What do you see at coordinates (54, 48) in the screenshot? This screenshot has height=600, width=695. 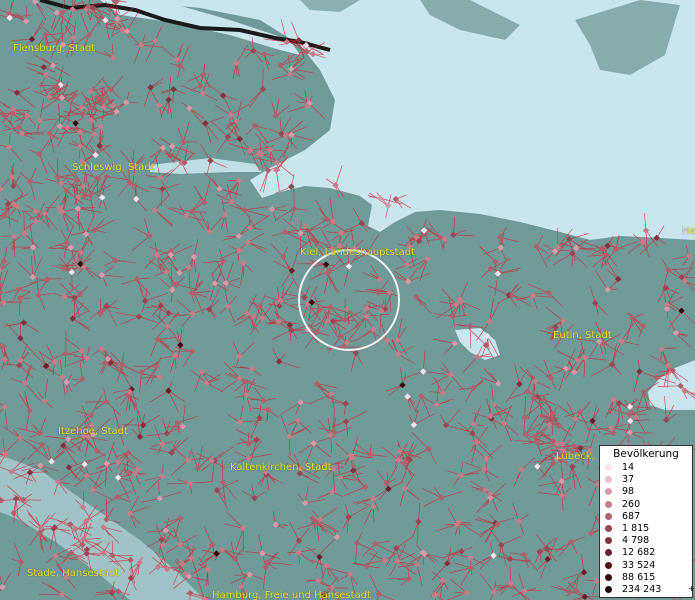 I see `place-label-flensburg: Flensburg, Stadt` at bounding box center [54, 48].